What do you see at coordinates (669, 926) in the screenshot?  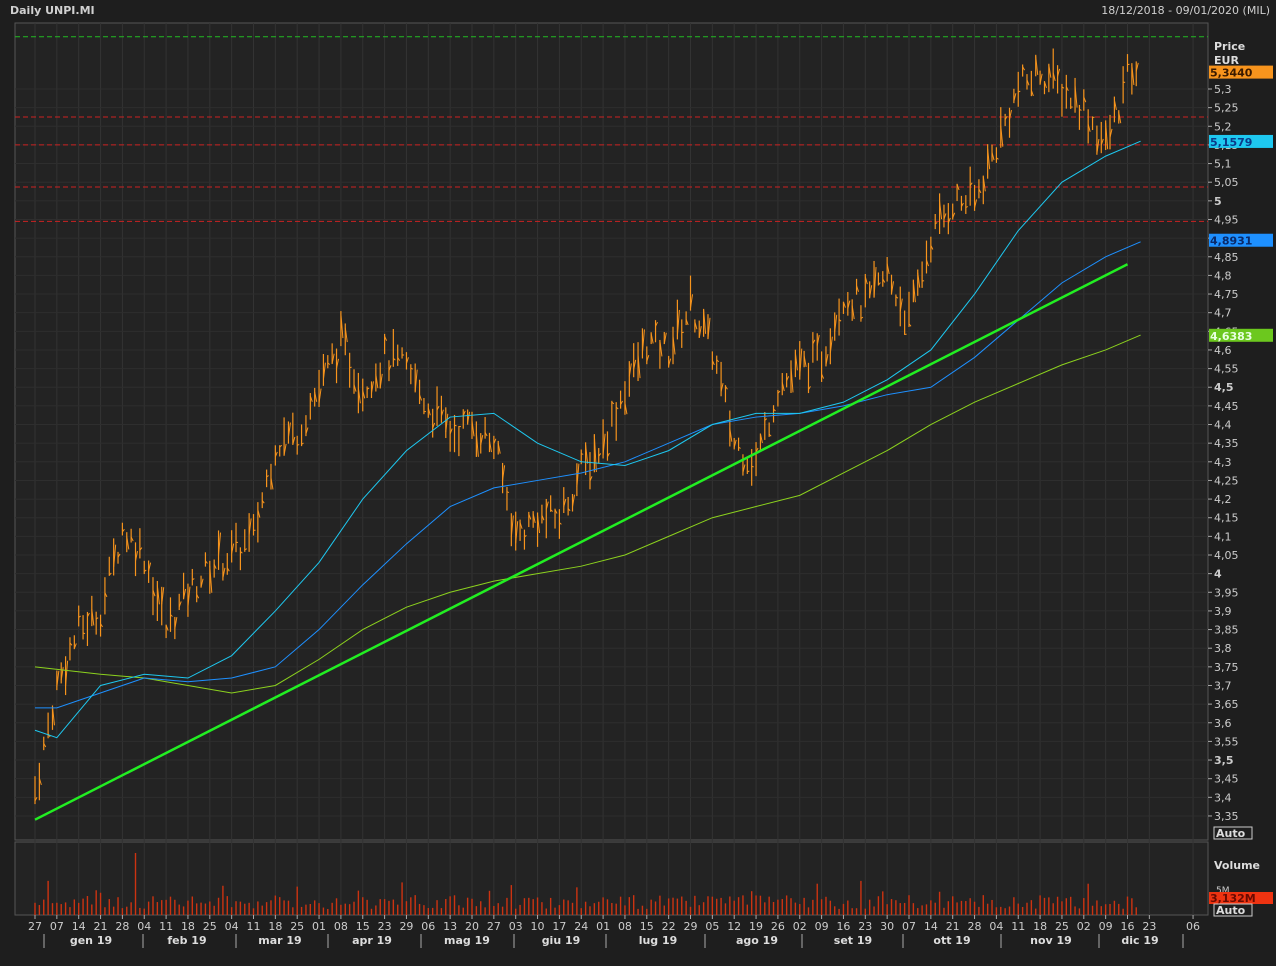 I see `x-tick-label: 22` at bounding box center [669, 926].